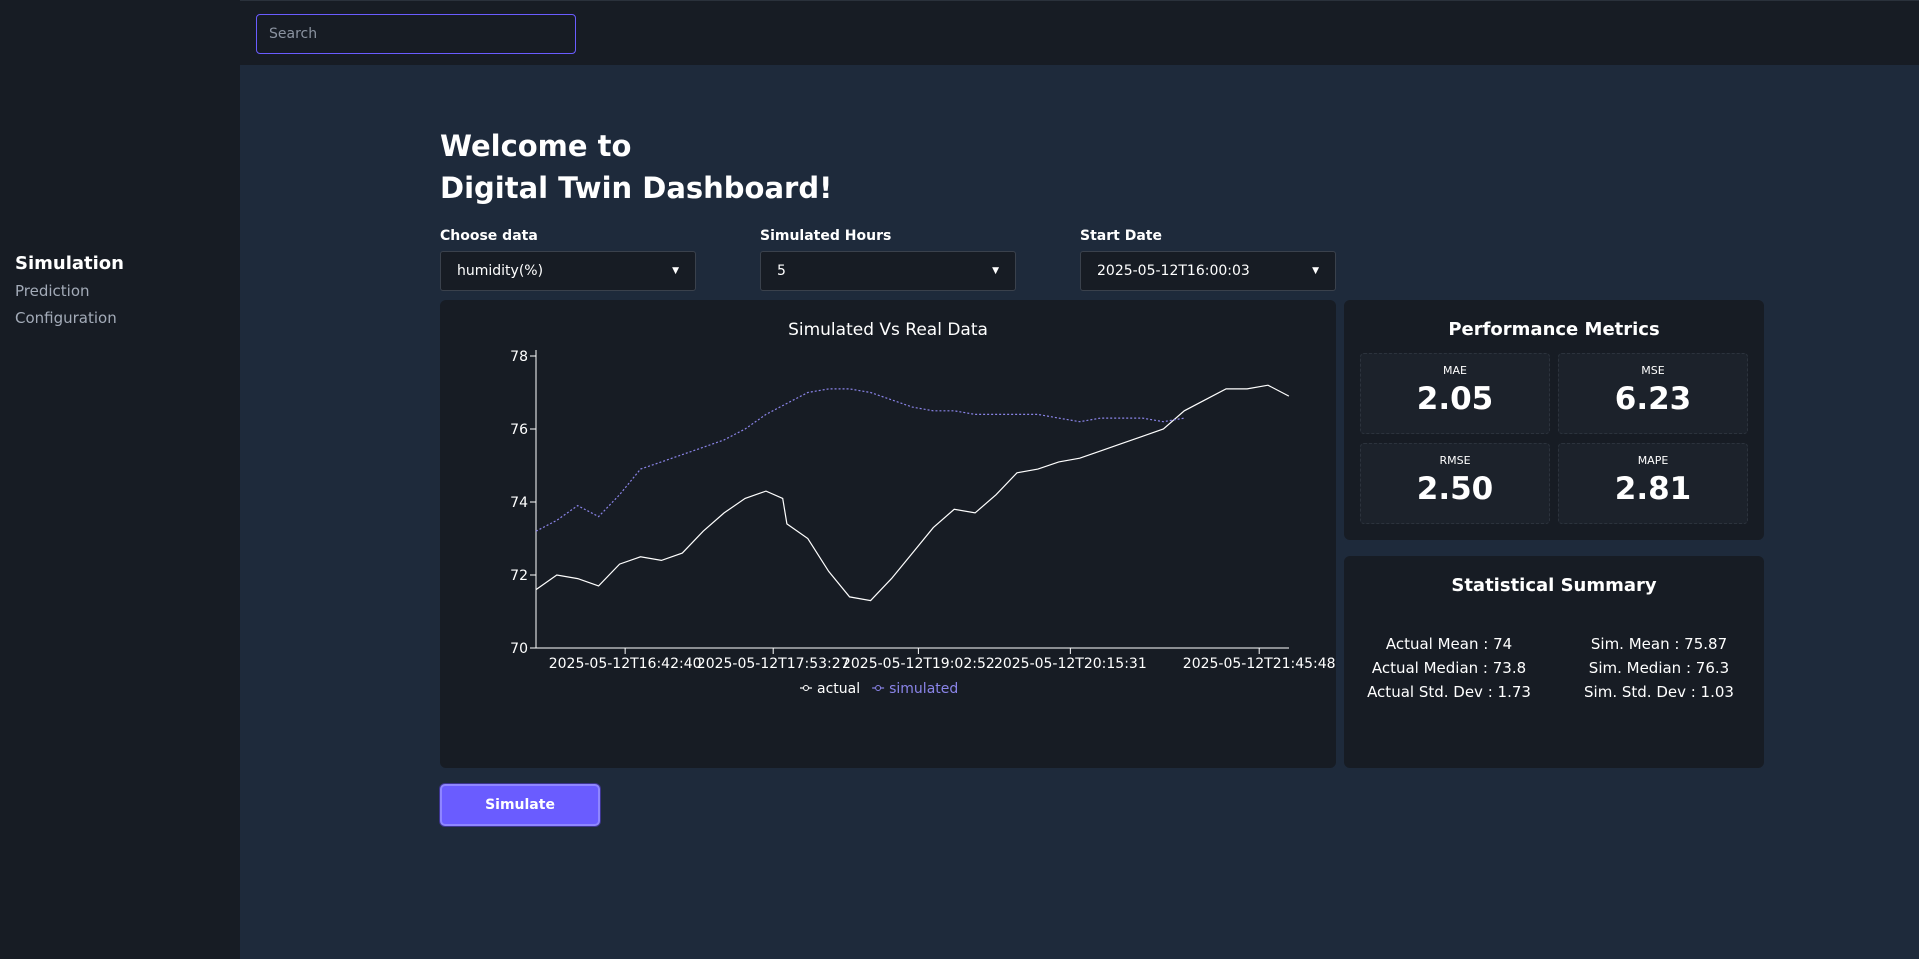 This screenshot has height=959, width=1919. What do you see at coordinates (1653, 399) in the screenshot?
I see `metric-value: 6.23` at bounding box center [1653, 399].